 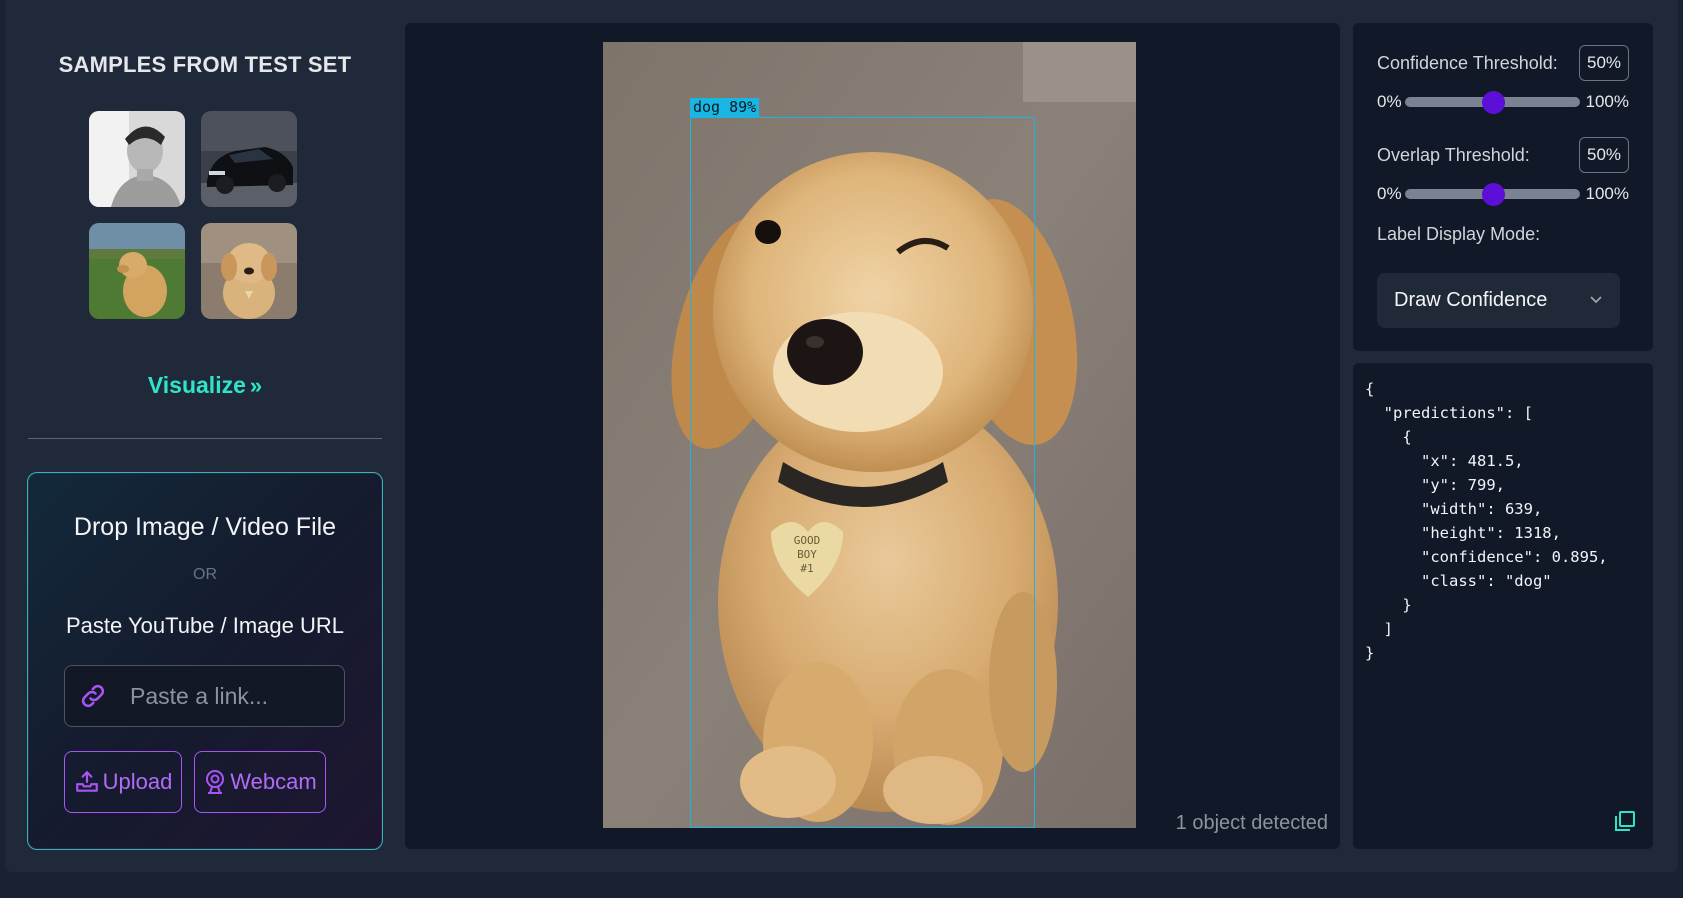 I want to click on detection-status: 1 object detected, so click(x=1251, y=823).